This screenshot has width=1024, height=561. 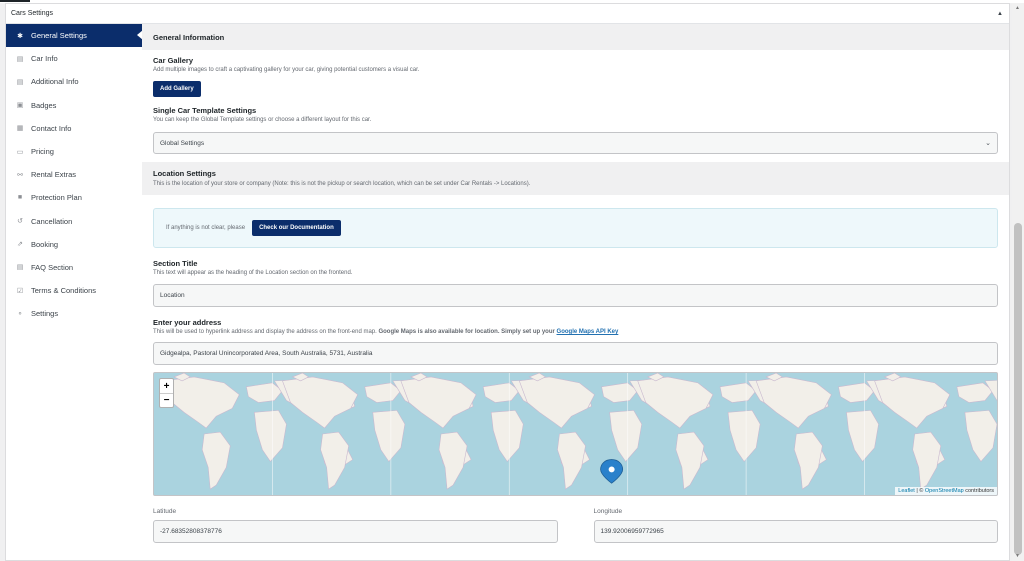 I want to click on sidebar-item-contact-info: ▦ Contact Info, so click(x=74, y=128).